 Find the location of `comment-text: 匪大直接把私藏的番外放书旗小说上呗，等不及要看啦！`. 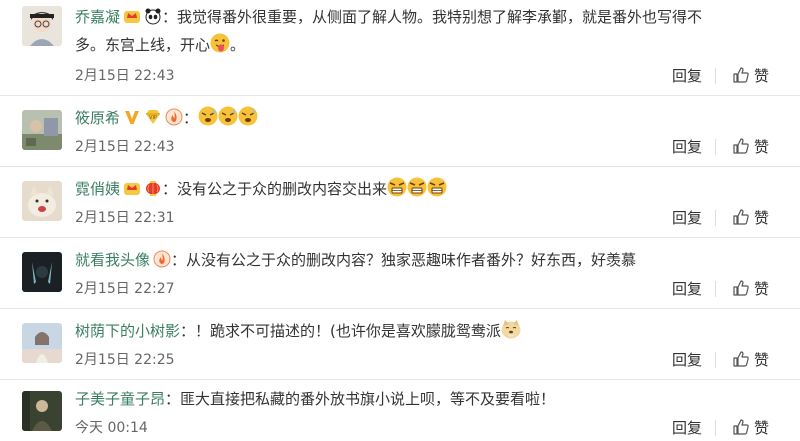

comment-text: 匪大直接把私藏的番外放书旗小说上呗，等不及要看啦！ is located at coordinates (368, 399).